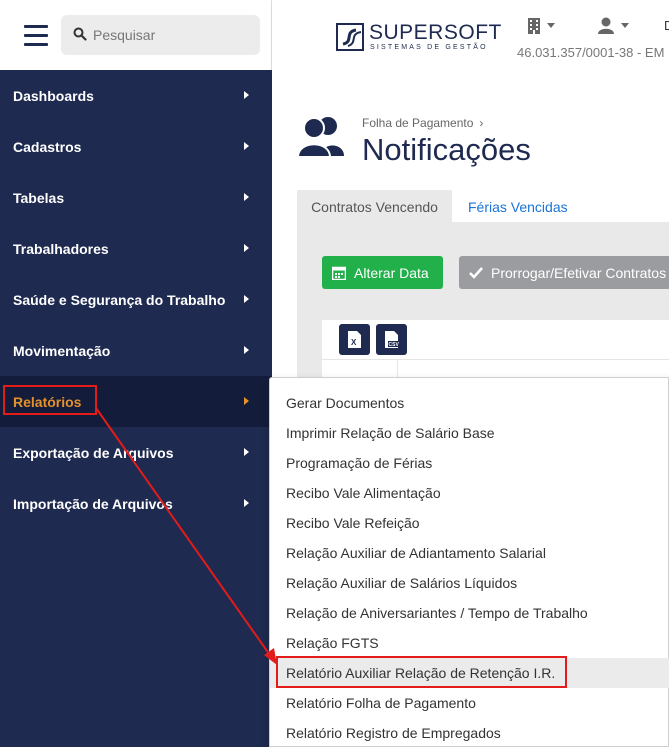 This screenshot has height=747, width=669. I want to click on tab-contratos-vencendo: Contratos Vencendo, so click(374, 206).